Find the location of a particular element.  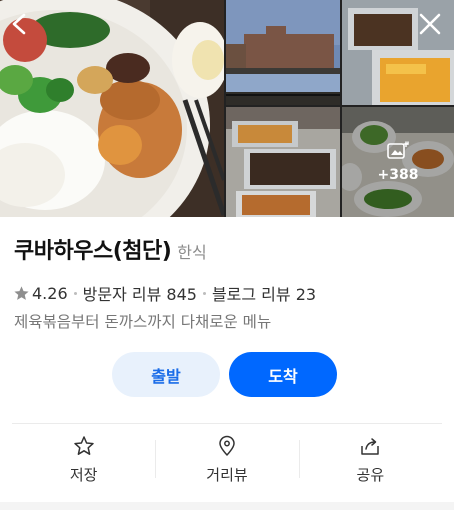

chevron-left-icon is located at coordinates (19, 24).